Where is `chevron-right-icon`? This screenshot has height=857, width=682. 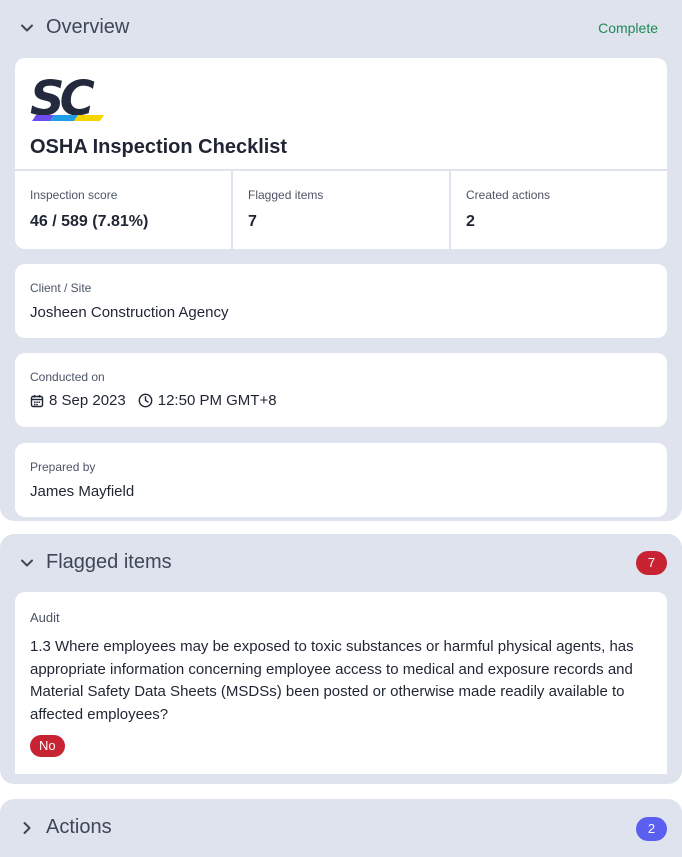 chevron-right-icon is located at coordinates (27, 828).